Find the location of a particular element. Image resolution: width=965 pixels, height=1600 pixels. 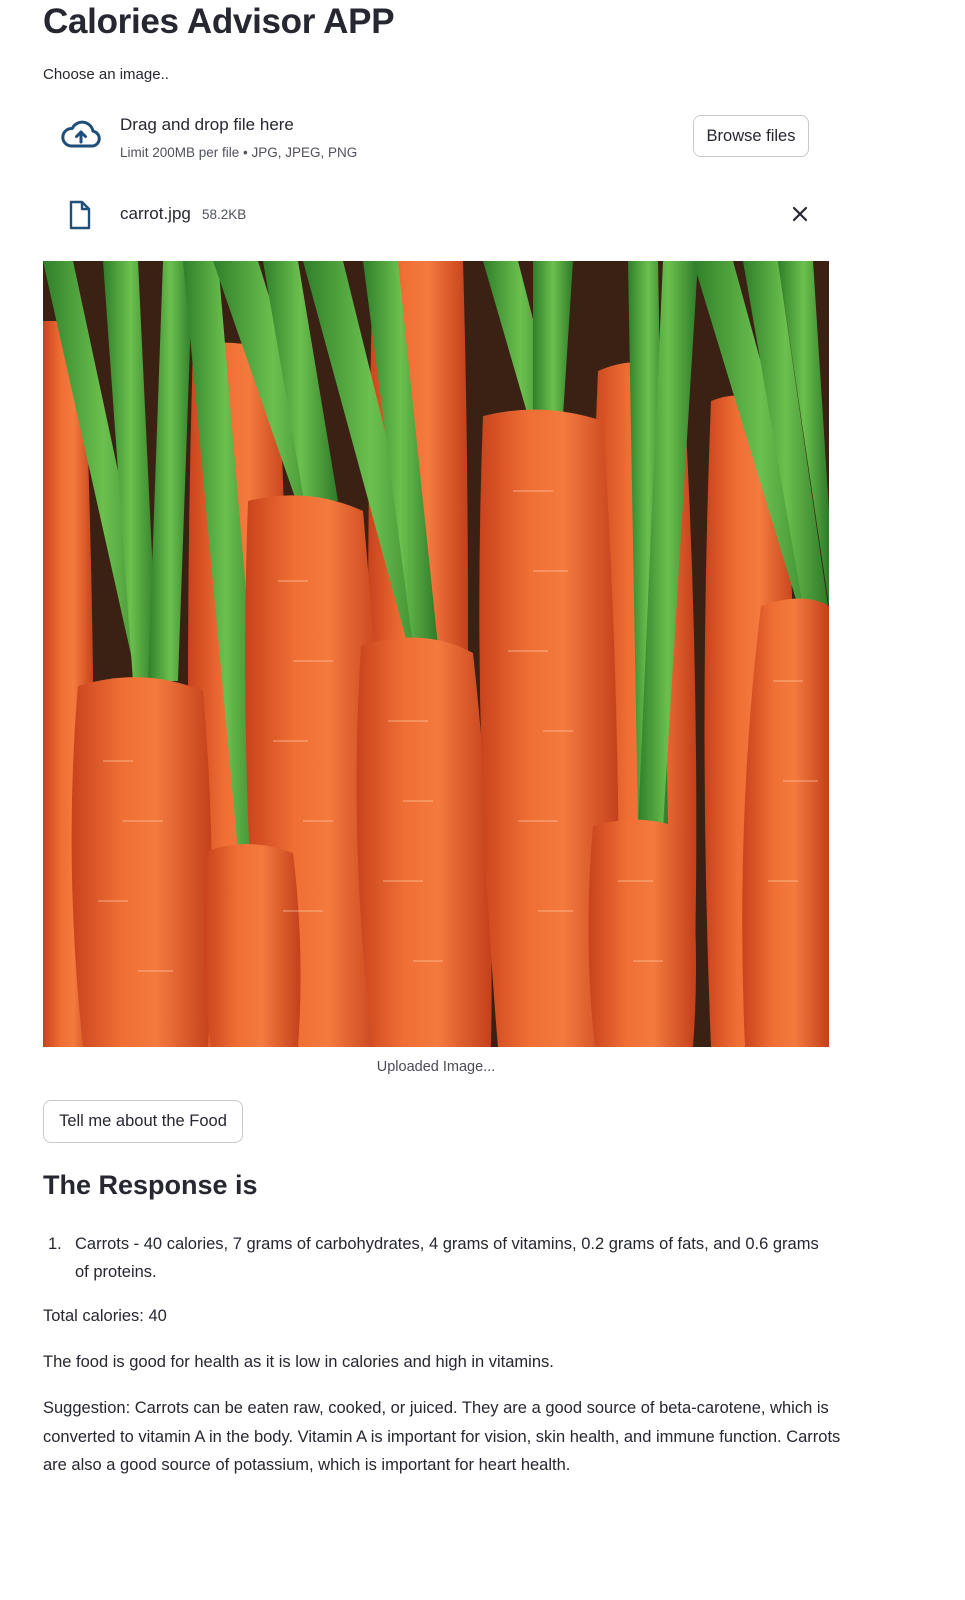

cloud-upload-icon is located at coordinates (81, 134).